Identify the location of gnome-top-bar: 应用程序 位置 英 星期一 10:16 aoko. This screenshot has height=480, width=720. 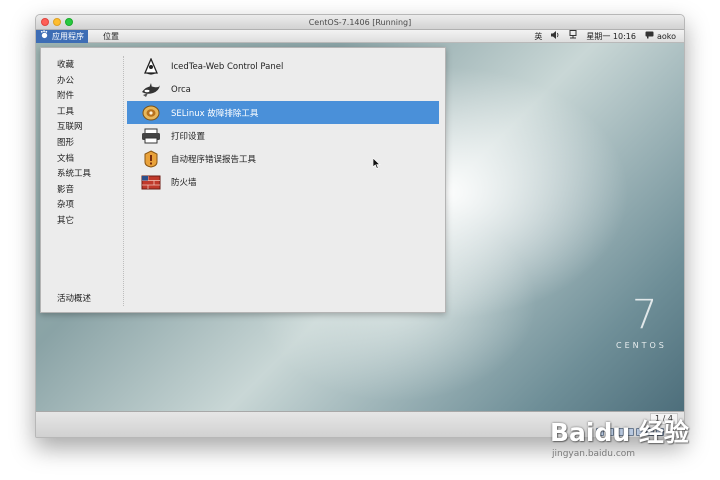
(360, 36).